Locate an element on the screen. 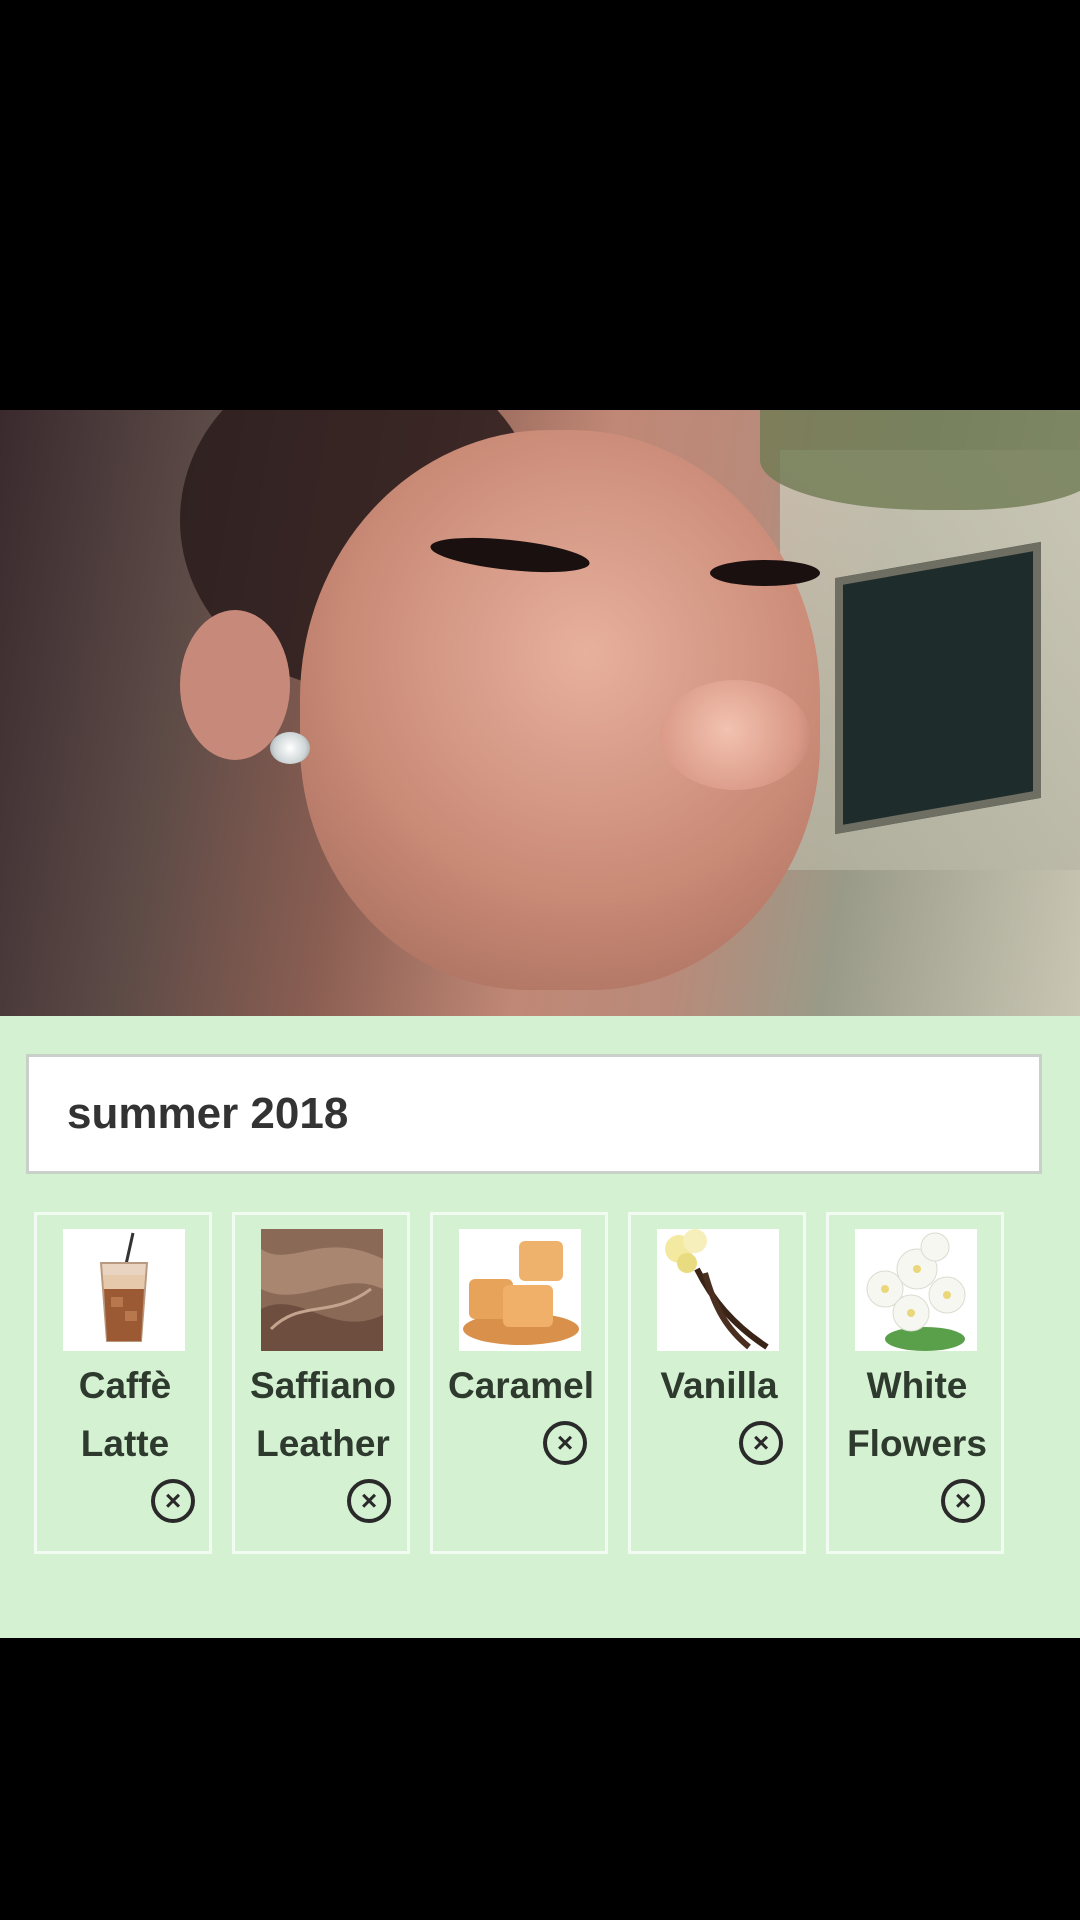 This screenshot has width=1080, height=1920. note-label-line1: Caffè is located at coordinates (125, 1385).